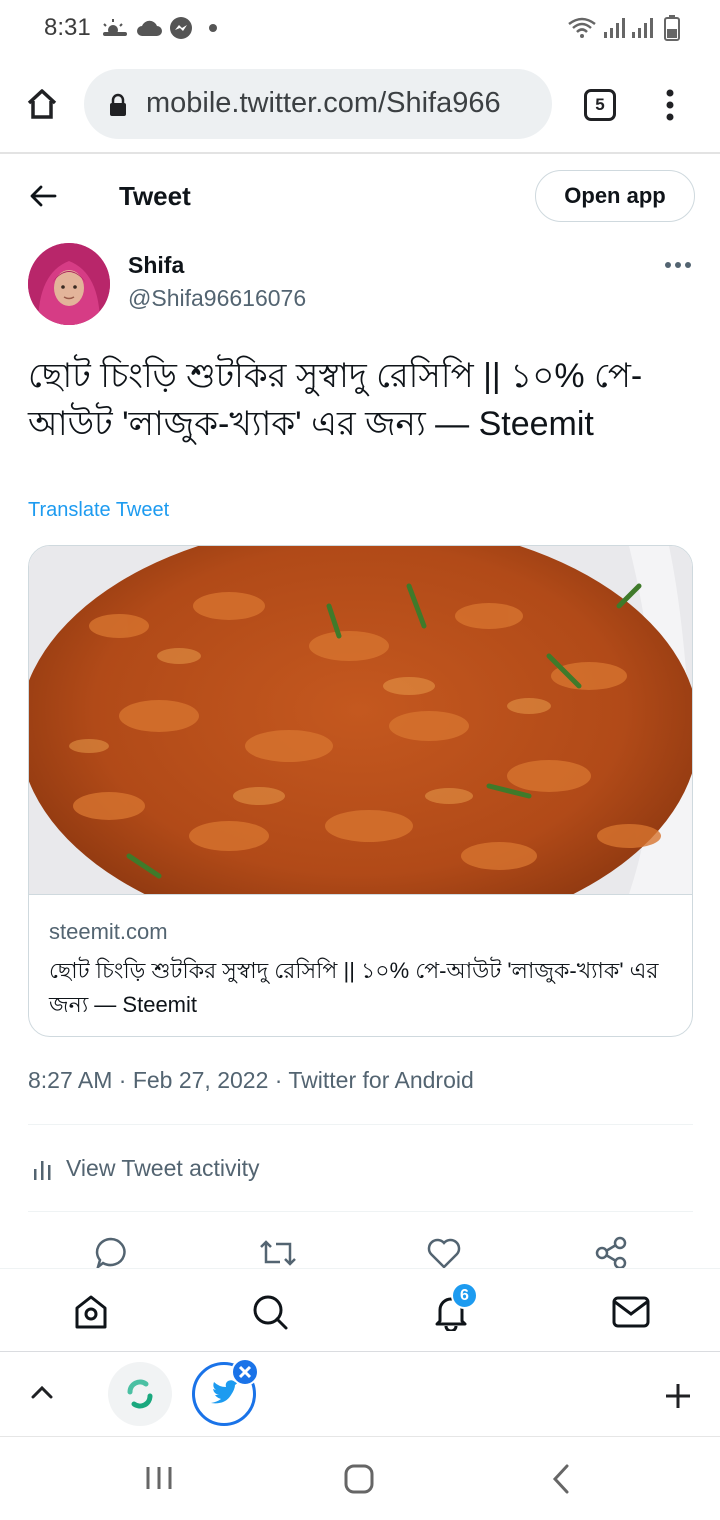 The width and height of the screenshot is (720, 1520). I want to click on card-divider, so click(360, 894).